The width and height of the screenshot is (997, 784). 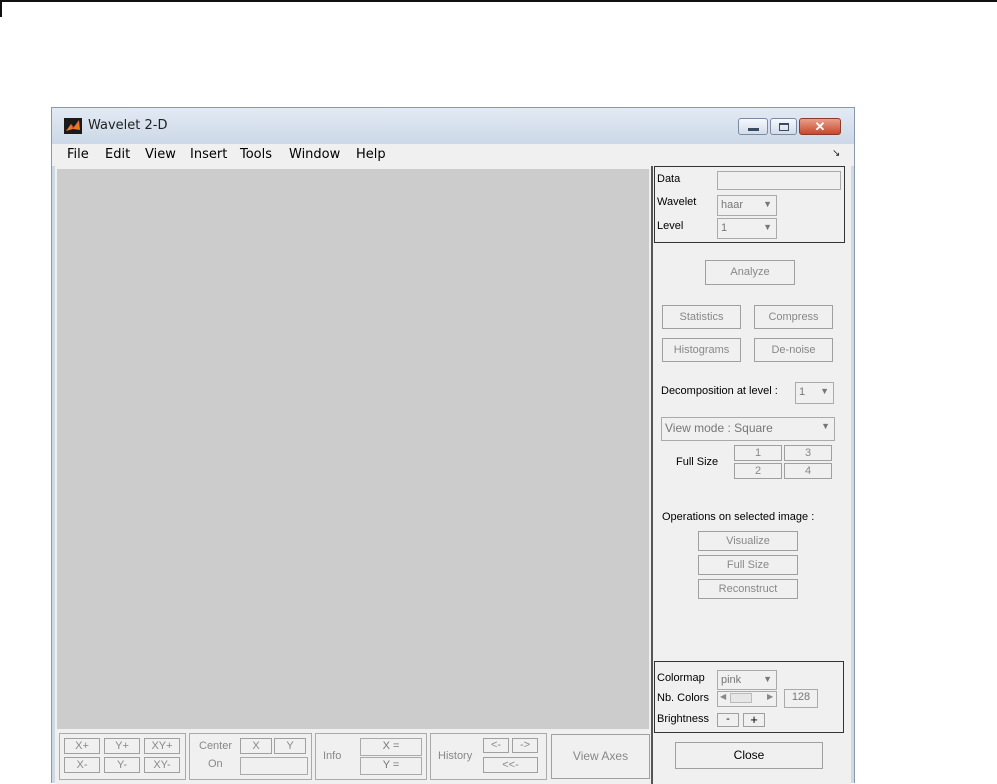 I want to click on history-back-button: <-, so click(x=496, y=745).